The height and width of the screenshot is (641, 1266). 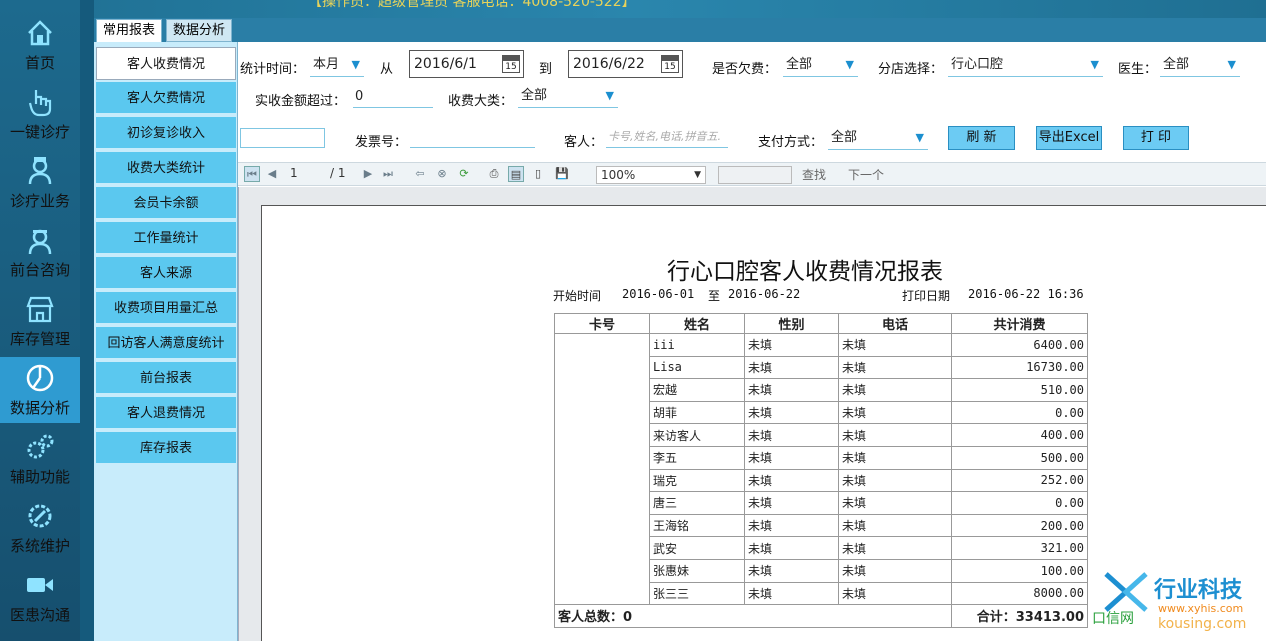 What do you see at coordinates (820, 66) in the screenshot?
I see `arrears-select: 全部 ▼` at bounding box center [820, 66].